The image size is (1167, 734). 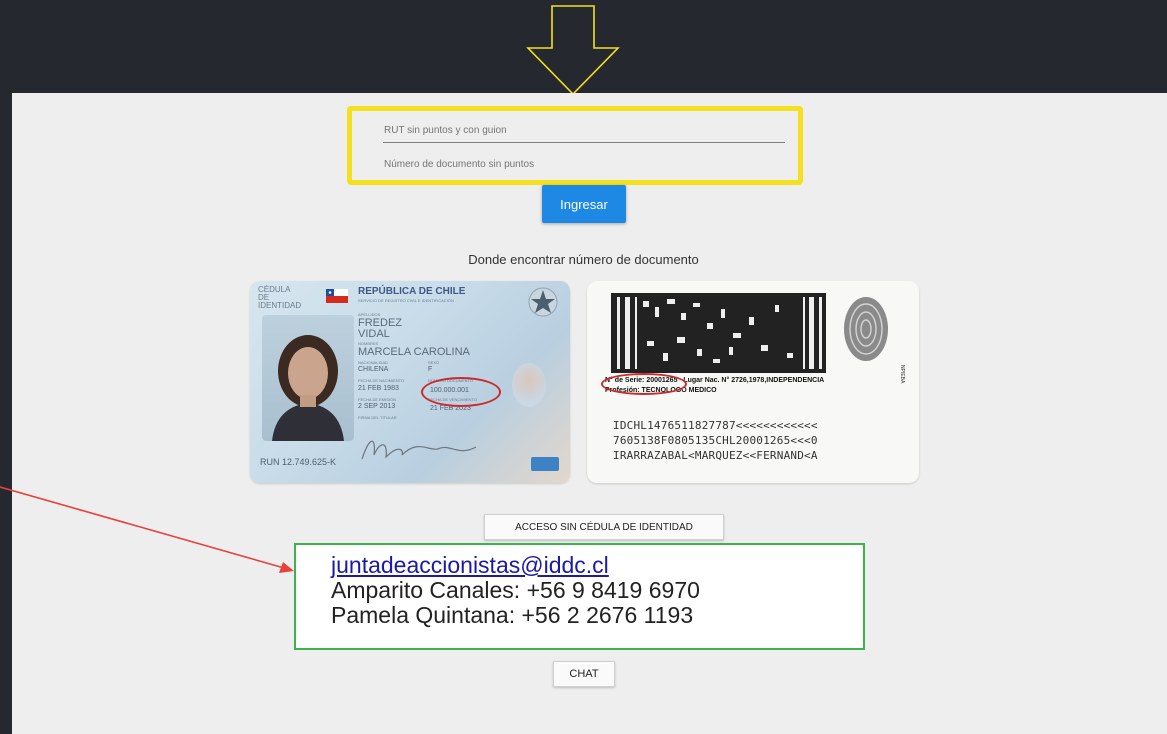 I want to click on star-seal-icon, so click(x=543, y=302).